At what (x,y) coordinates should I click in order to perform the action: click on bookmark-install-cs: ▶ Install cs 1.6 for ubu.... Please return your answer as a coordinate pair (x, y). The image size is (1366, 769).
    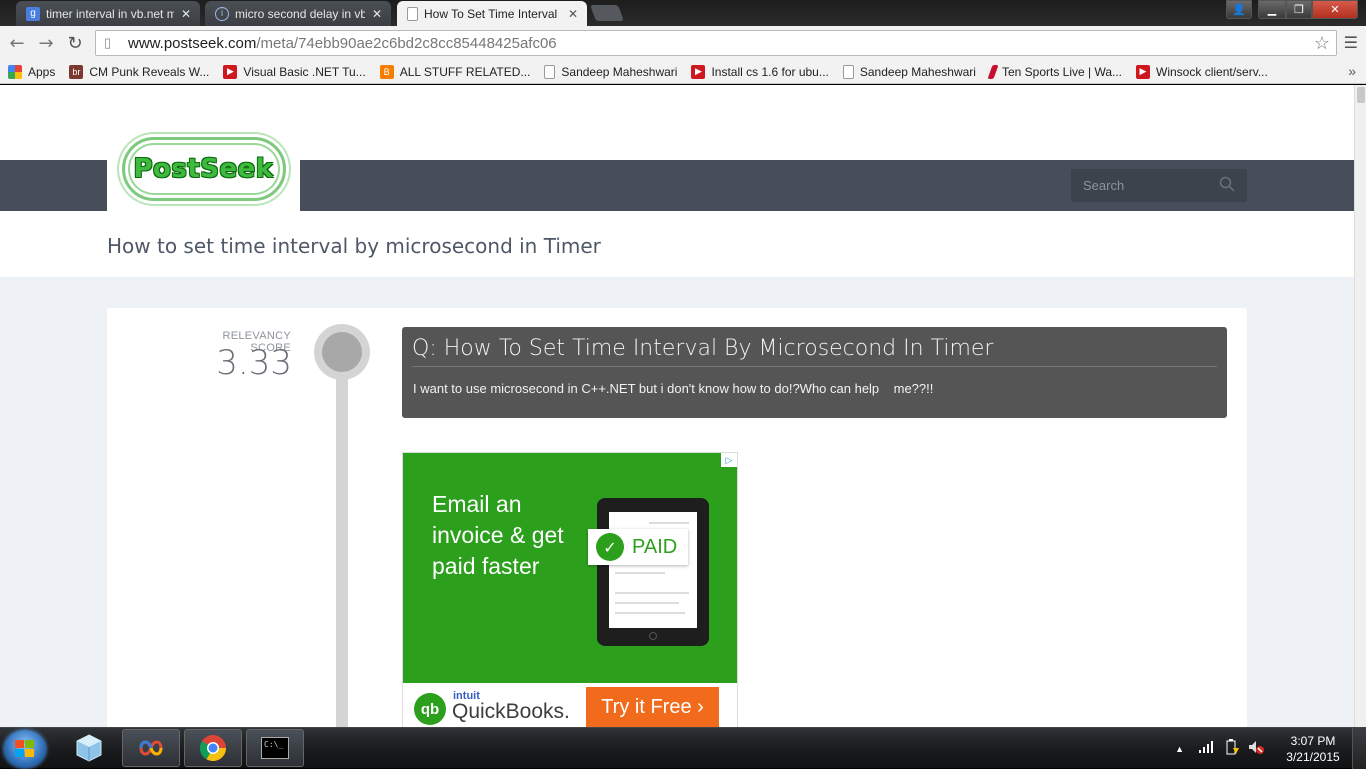
    Looking at the image, I should click on (760, 71).